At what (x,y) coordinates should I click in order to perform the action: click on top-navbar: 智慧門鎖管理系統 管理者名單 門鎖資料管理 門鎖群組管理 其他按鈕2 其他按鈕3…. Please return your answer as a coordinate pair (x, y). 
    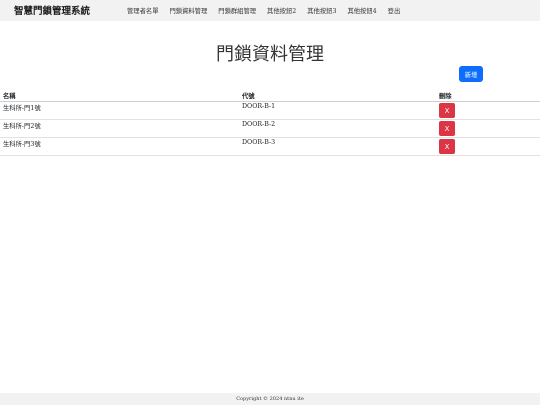
    Looking at the image, I should click on (270, 10).